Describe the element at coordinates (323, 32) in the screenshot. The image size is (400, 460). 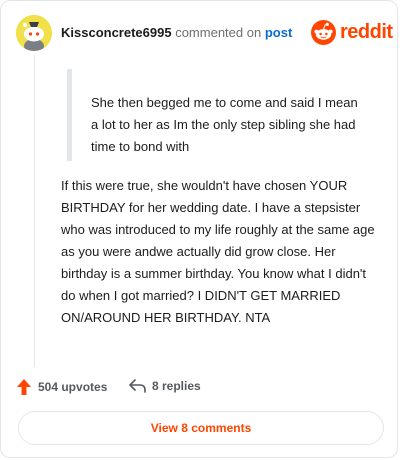
I see `reddit-logo-icon` at that location.